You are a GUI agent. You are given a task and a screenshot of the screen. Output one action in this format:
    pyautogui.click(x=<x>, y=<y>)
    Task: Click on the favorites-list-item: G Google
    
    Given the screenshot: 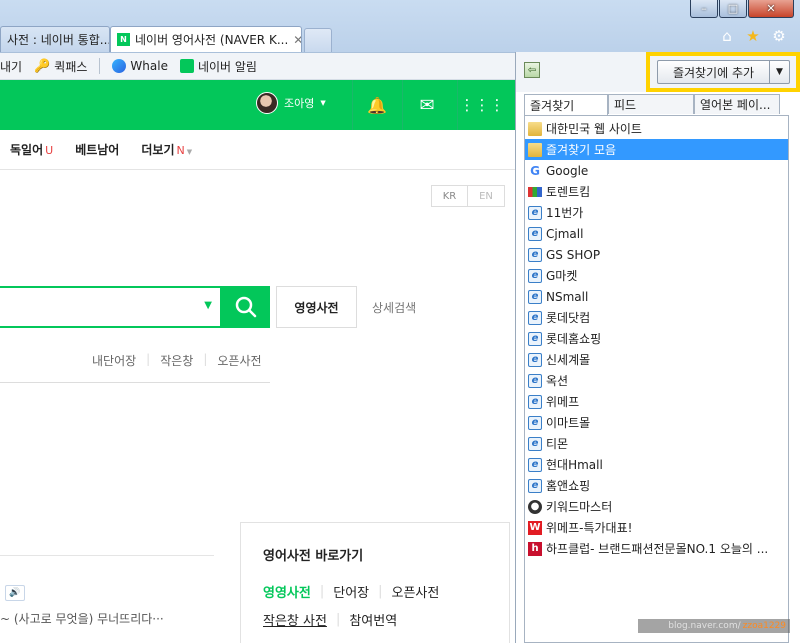 What is the action you would take?
    pyautogui.click(x=656, y=170)
    